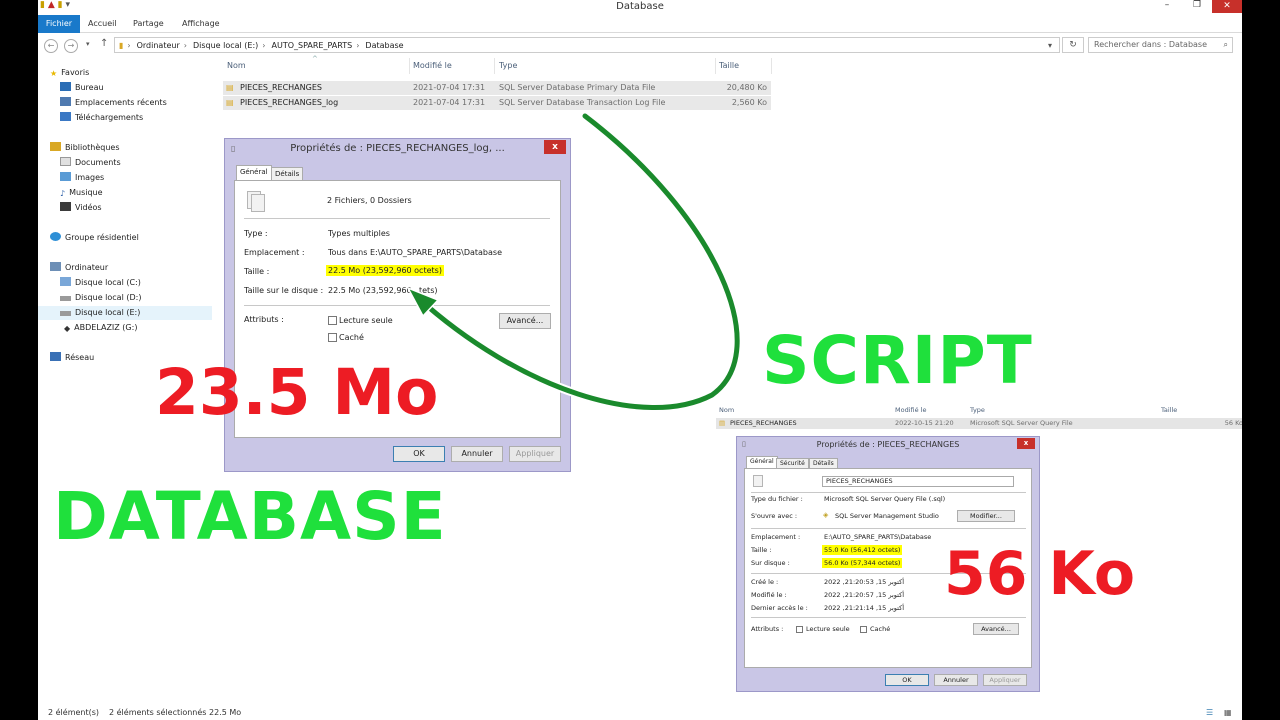 The image size is (1280, 720). Describe the element at coordinates (792, 463) in the screenshot. I see `tab-securite: Sécurité` at that location.